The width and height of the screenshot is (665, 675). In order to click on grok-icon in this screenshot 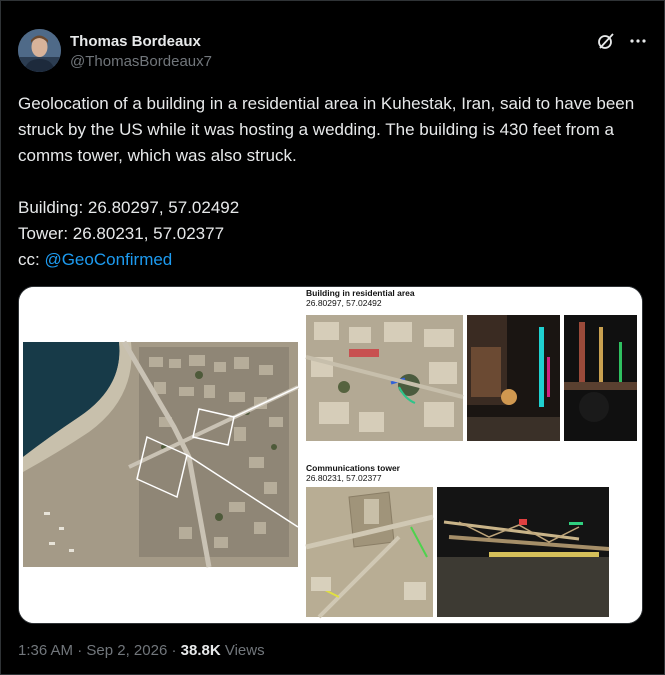, I will do `click(606, 41)`.